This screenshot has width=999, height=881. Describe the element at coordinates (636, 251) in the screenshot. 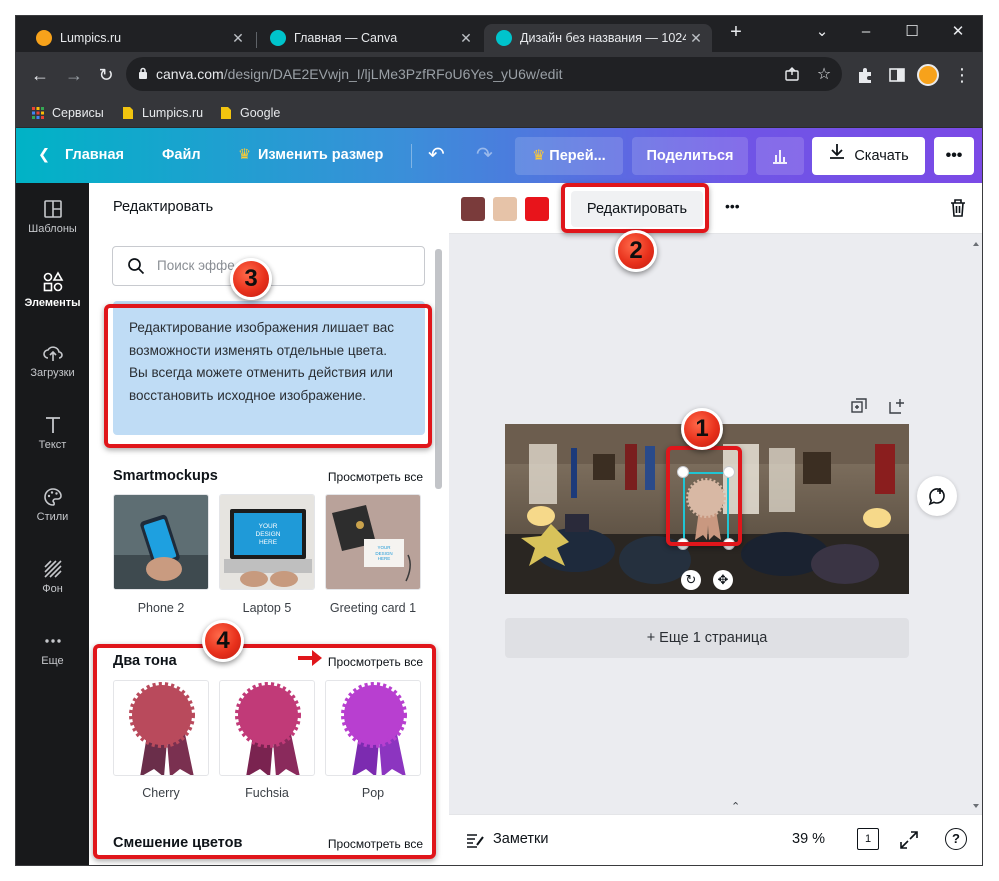

I see `annotation-badge-2: 2` at that location.